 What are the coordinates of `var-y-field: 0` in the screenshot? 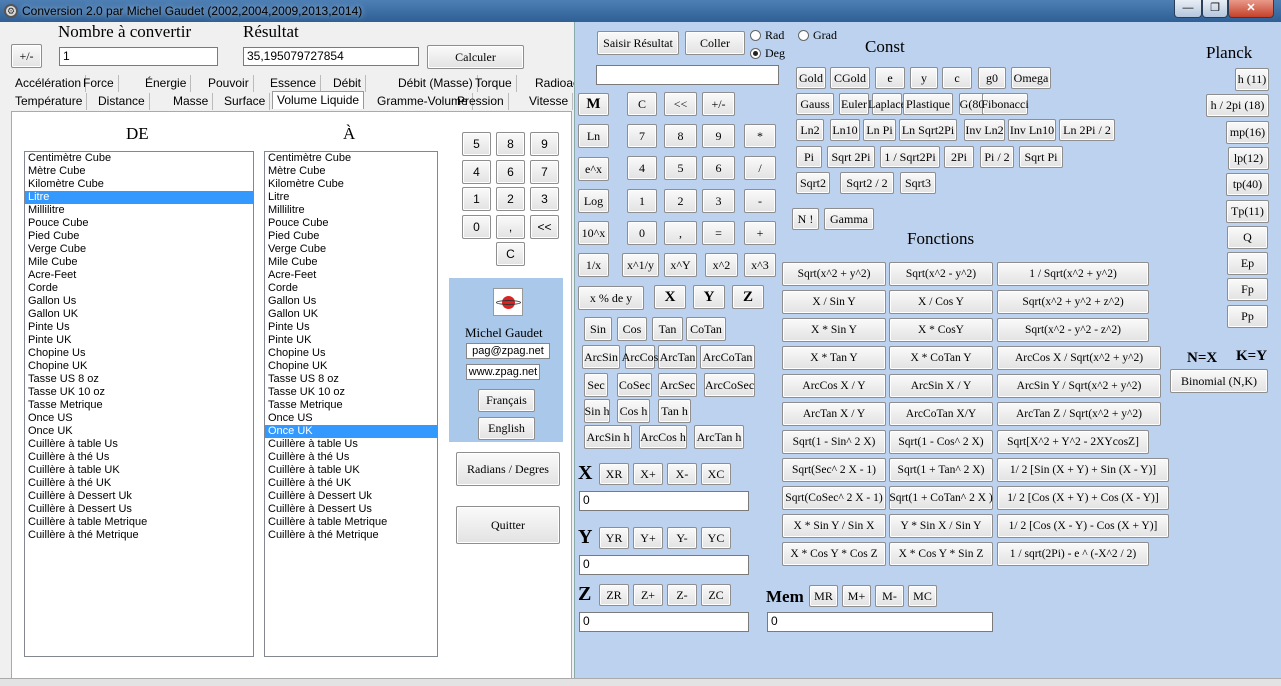 It's located at (664, 565).